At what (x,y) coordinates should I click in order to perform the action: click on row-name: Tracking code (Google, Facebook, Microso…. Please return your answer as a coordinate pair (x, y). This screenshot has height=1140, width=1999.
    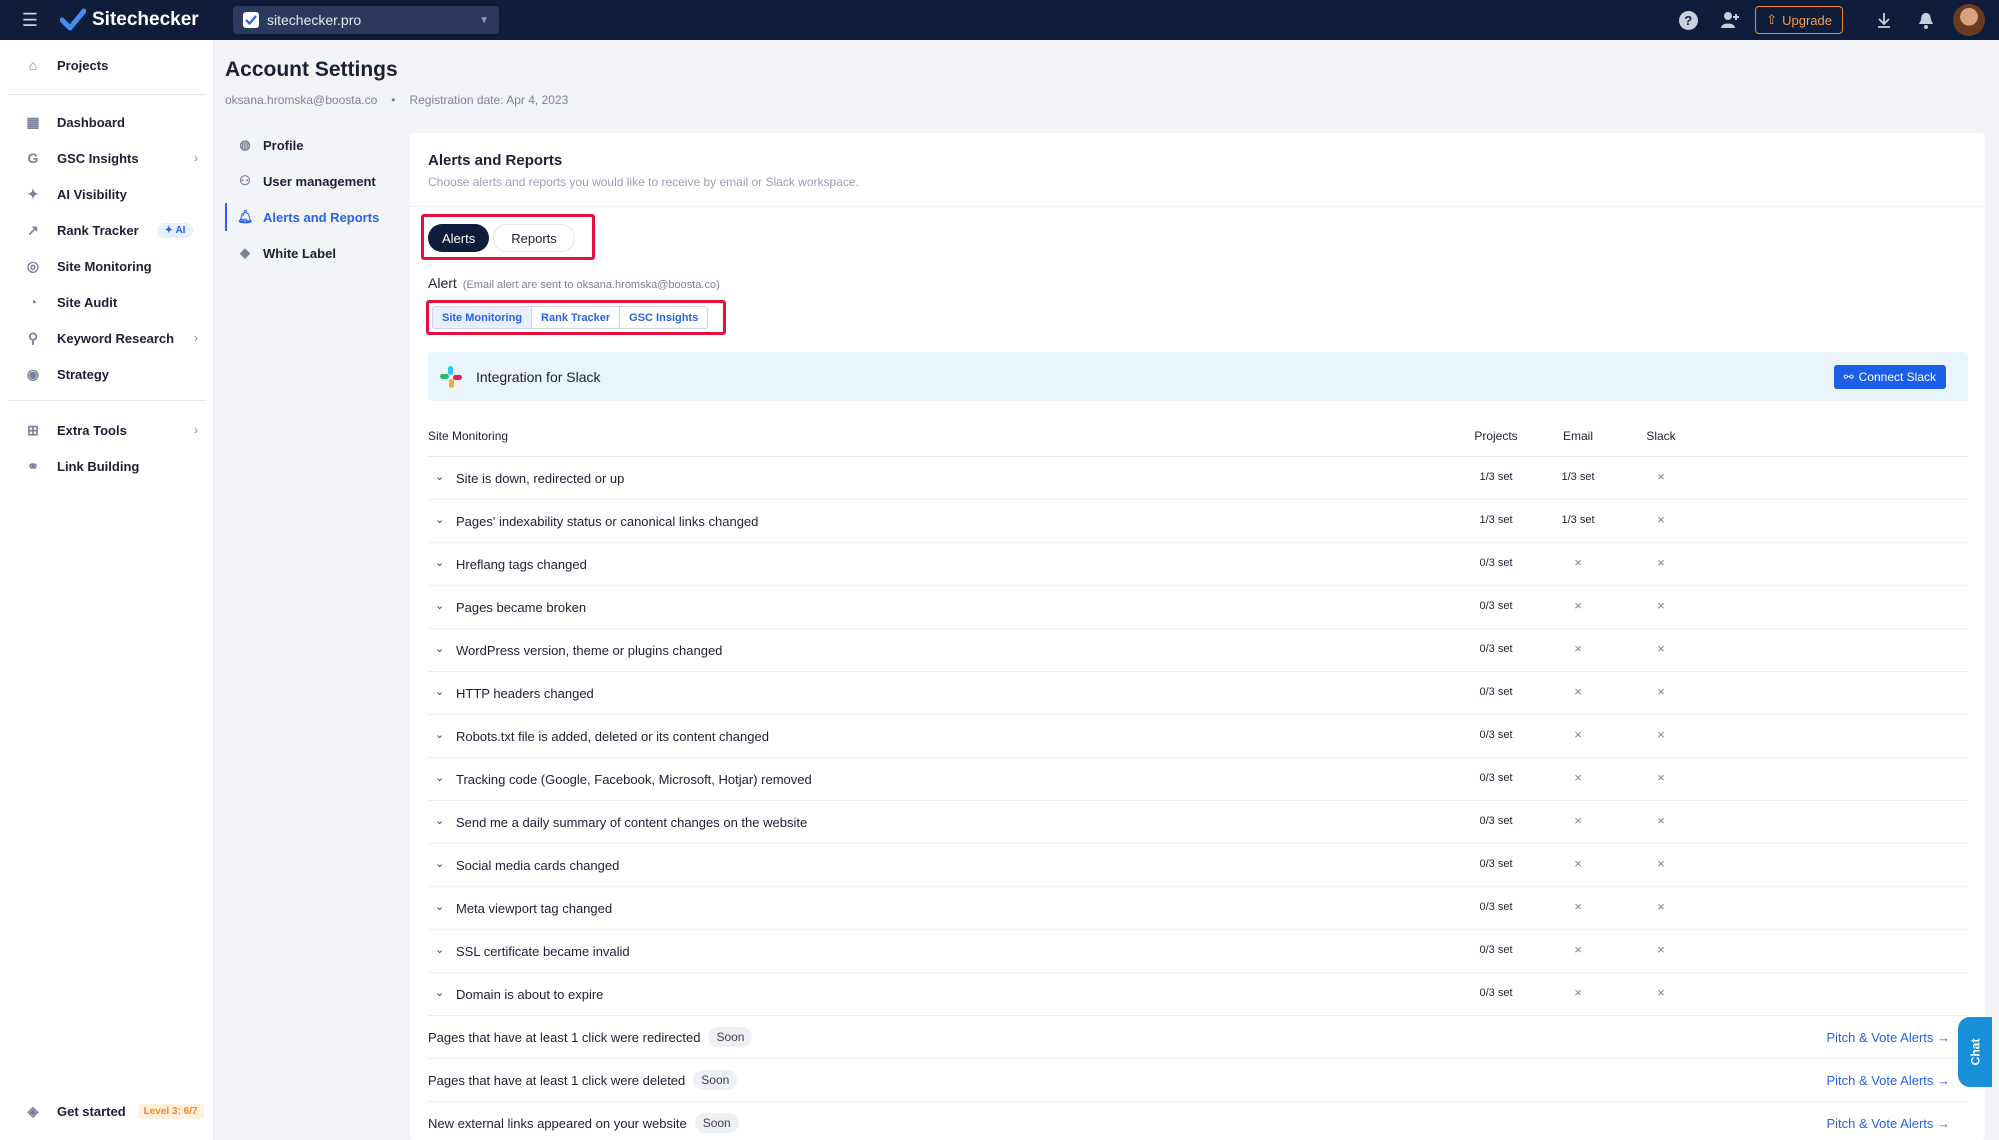
    Looking at the image, I should click on (634, 779).